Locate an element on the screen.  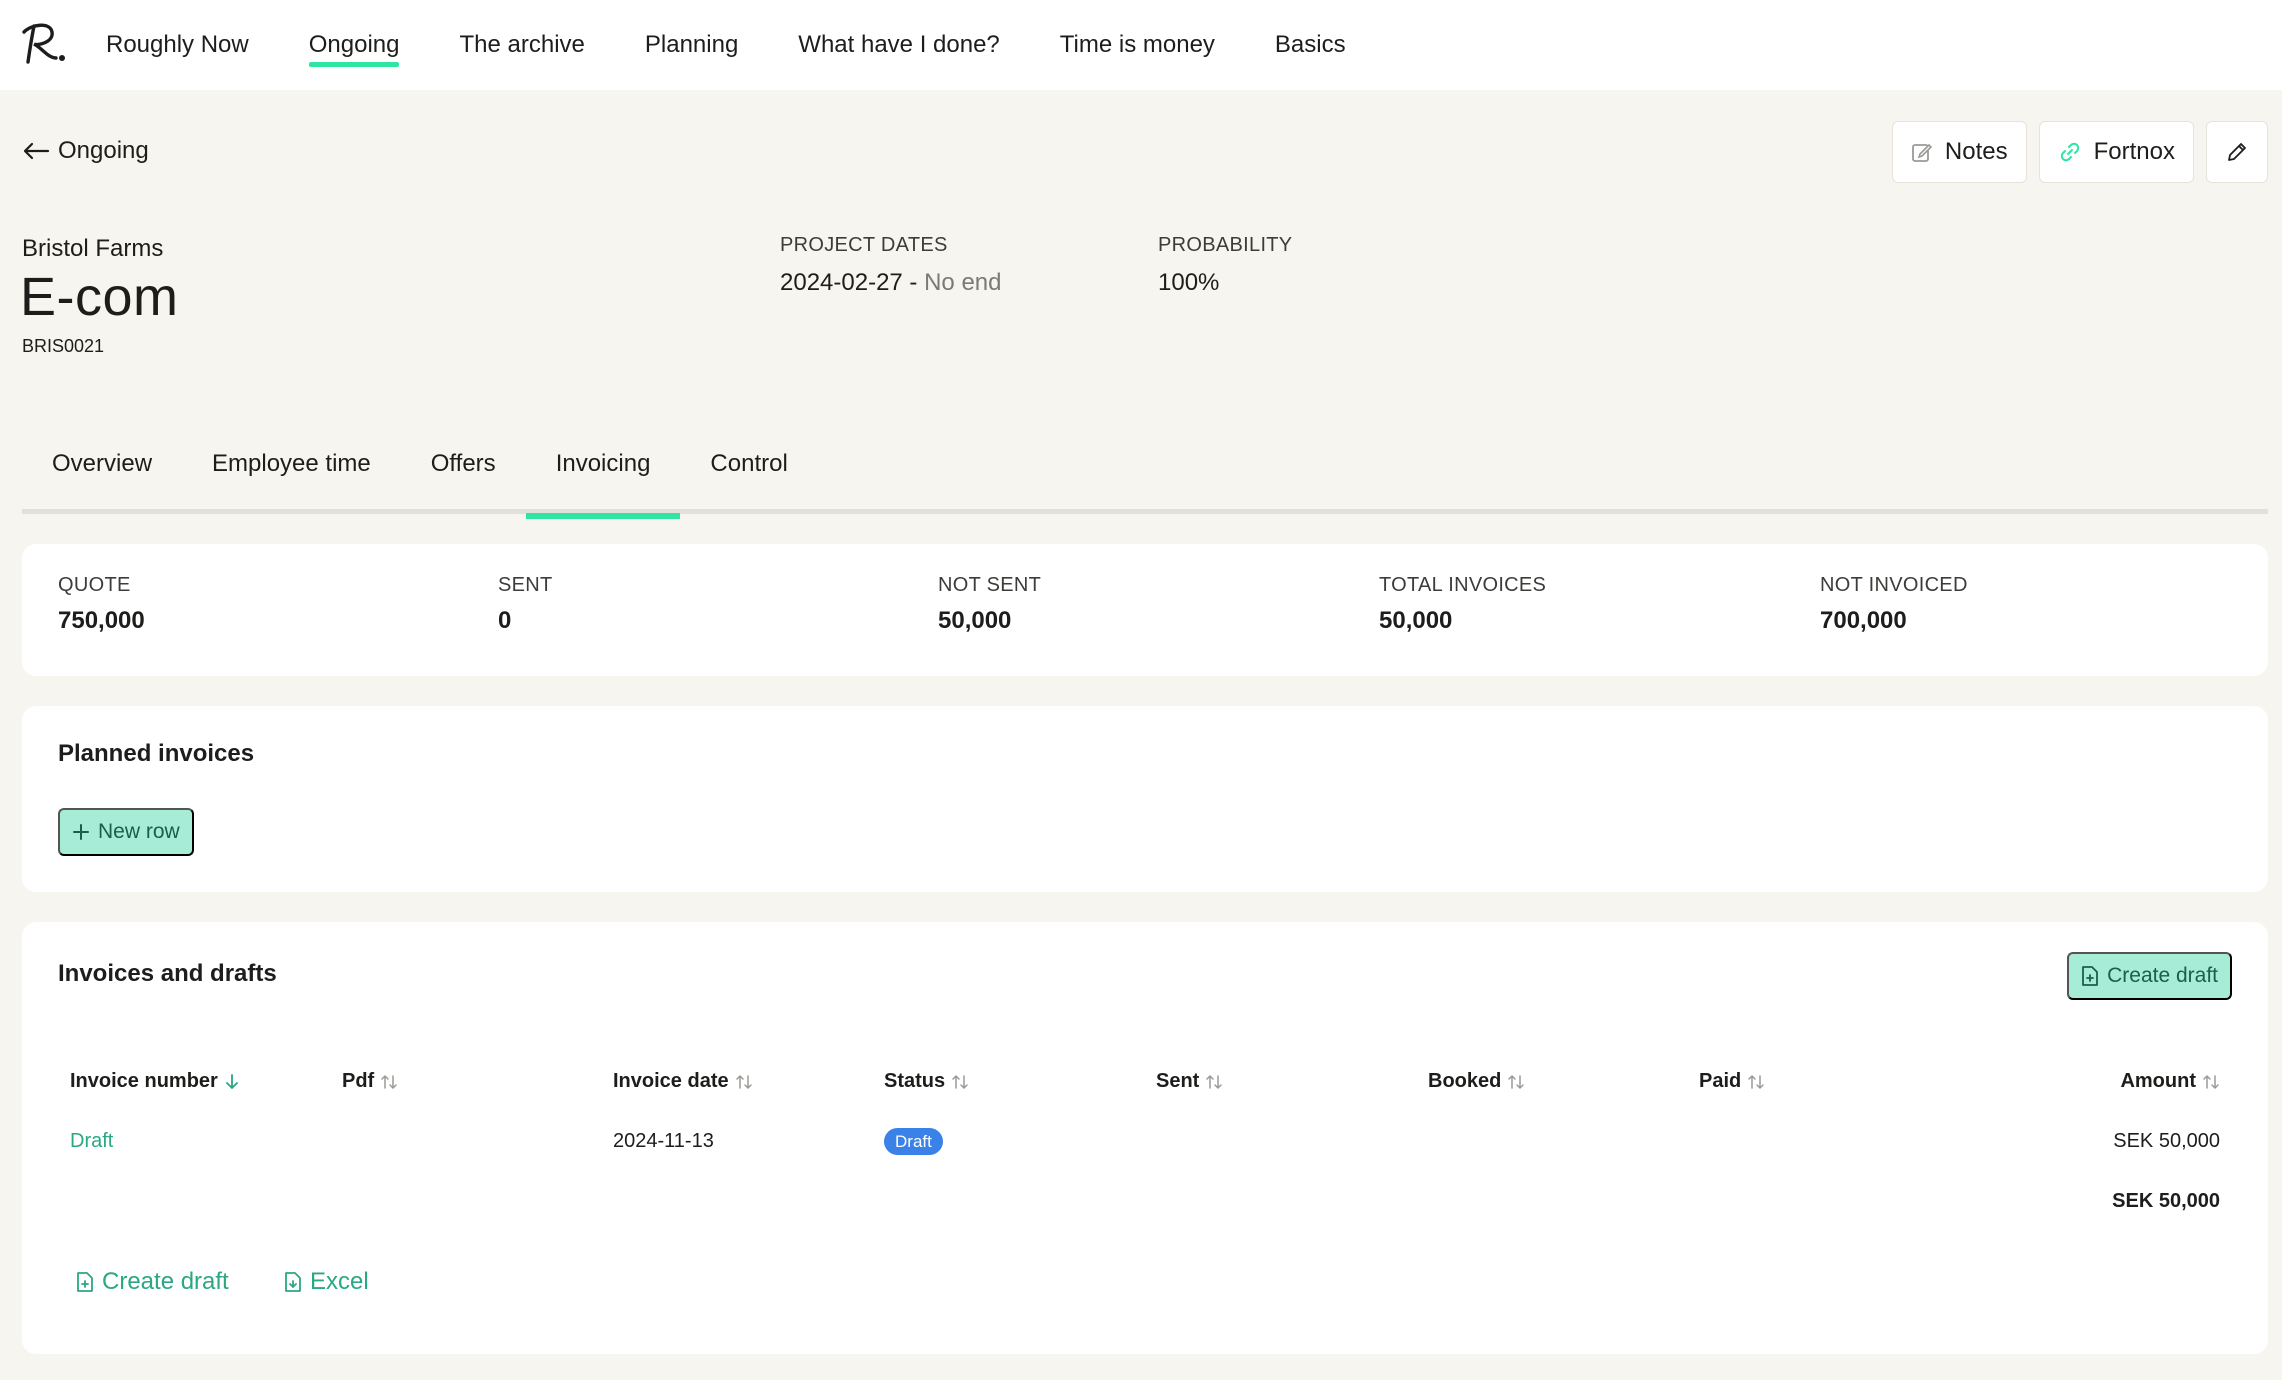
notes-button-label: Notes is located at coordinates (1976, 151).